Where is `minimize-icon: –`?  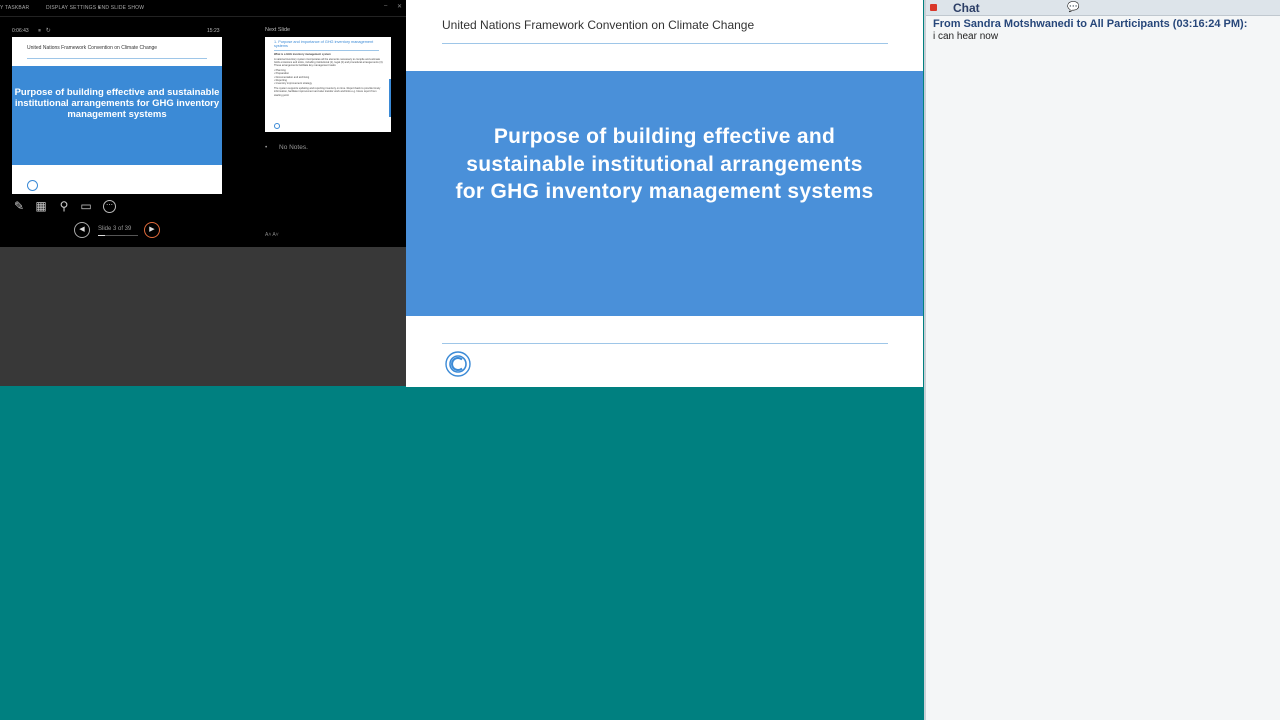
minimize-icon: – is located at coordinates (386, 6).